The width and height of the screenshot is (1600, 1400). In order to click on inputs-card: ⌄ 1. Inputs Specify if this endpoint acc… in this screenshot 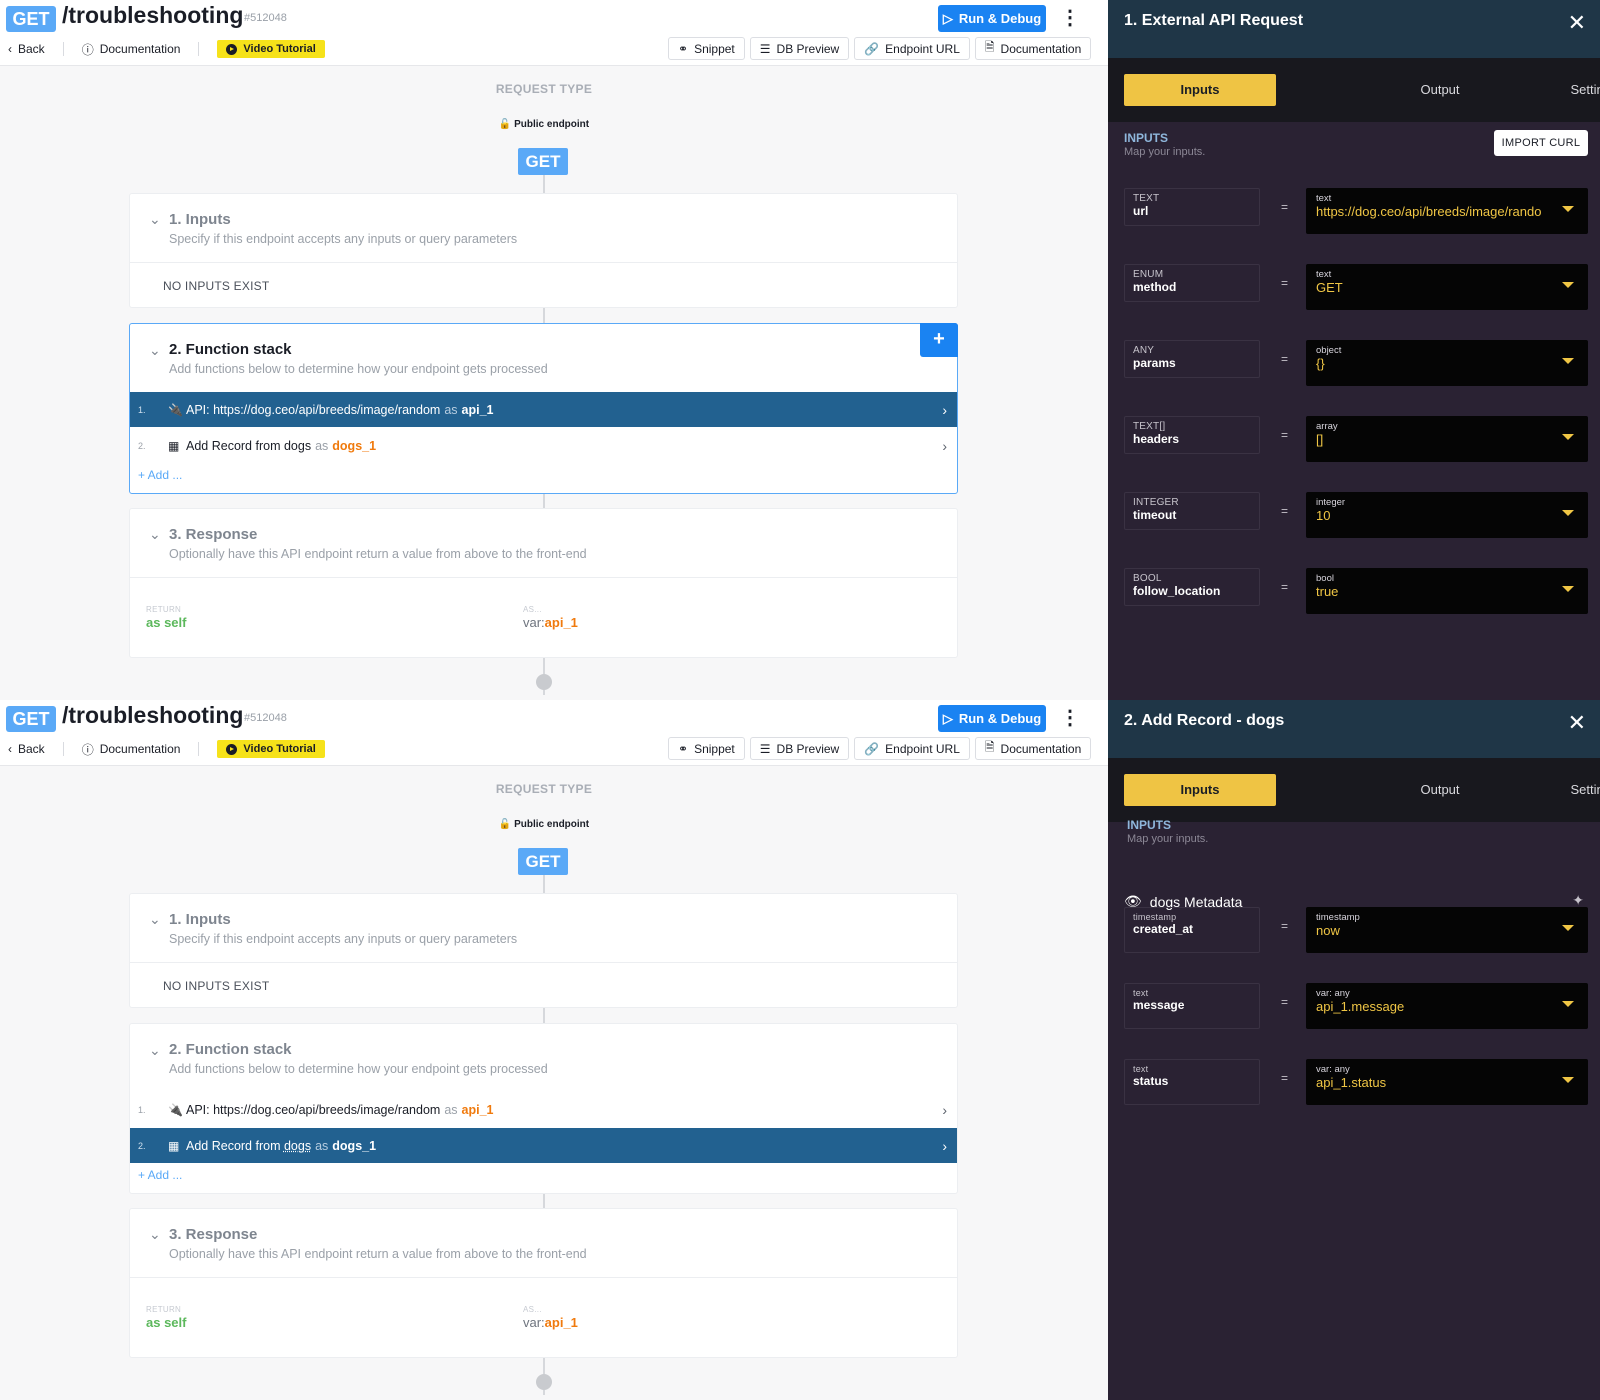, I will do `click(543, 250)`.